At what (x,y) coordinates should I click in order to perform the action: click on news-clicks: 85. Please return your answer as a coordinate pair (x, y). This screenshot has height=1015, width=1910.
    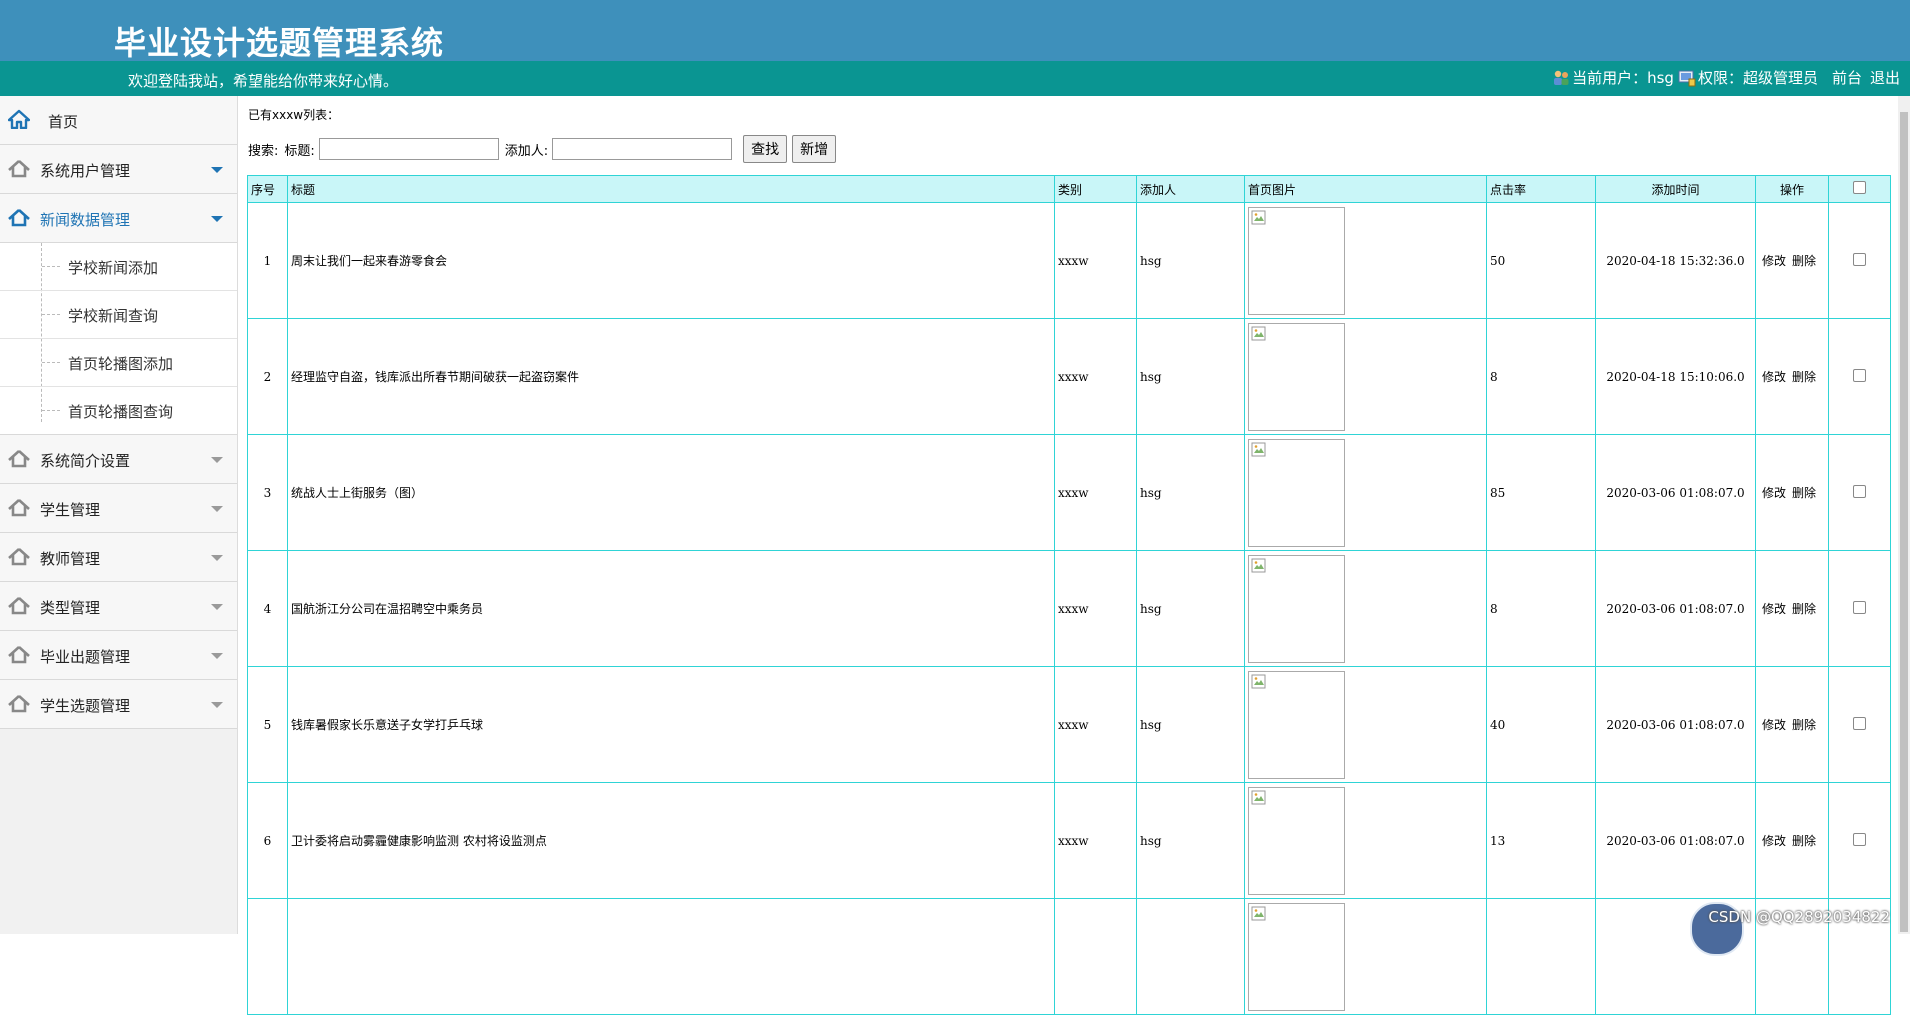
    Looking at the image, I should click on (1541, 492).